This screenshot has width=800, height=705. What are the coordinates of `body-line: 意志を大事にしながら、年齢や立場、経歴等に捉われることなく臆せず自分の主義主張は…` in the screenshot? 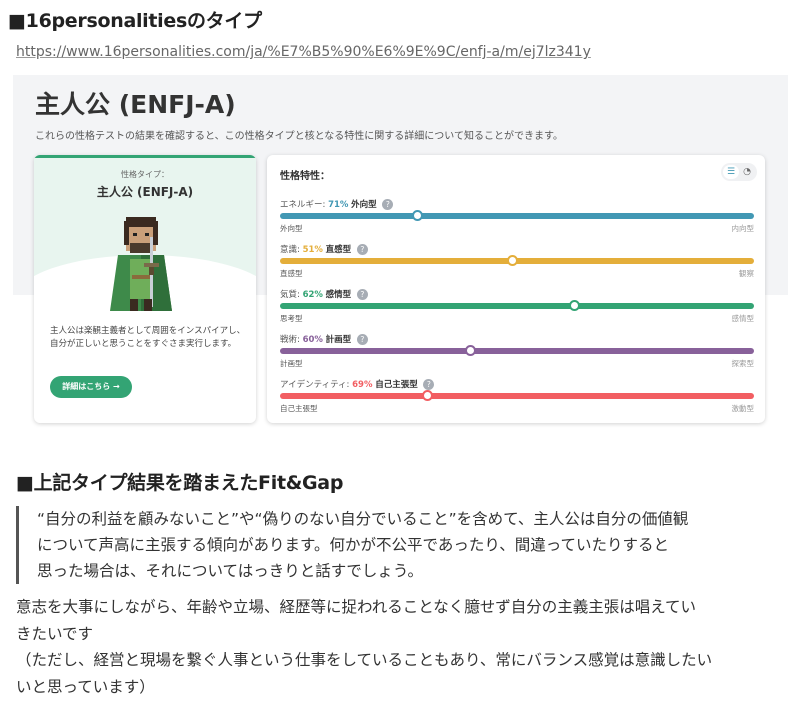 It's located at (356, 607).